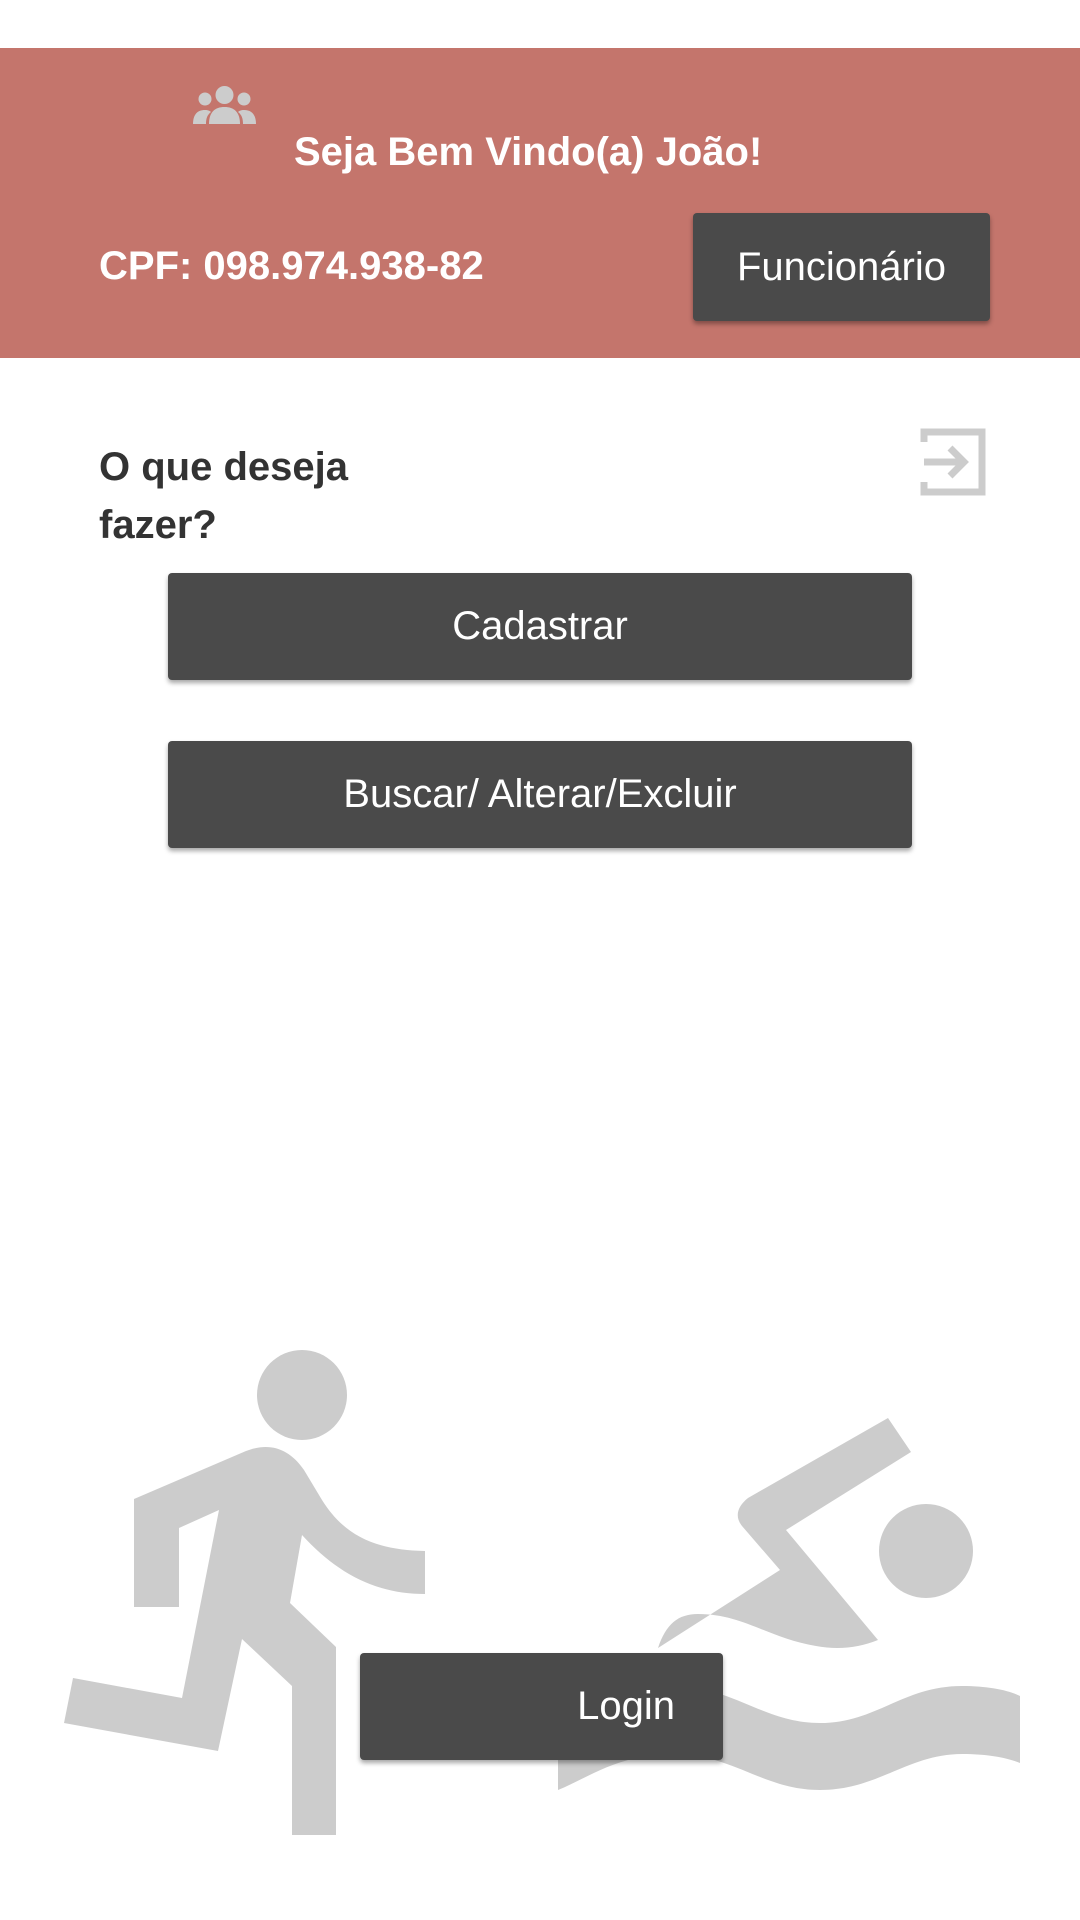 This screenshot has height=1920, width=1080. I want to click on group-icon, so click(224, 105).